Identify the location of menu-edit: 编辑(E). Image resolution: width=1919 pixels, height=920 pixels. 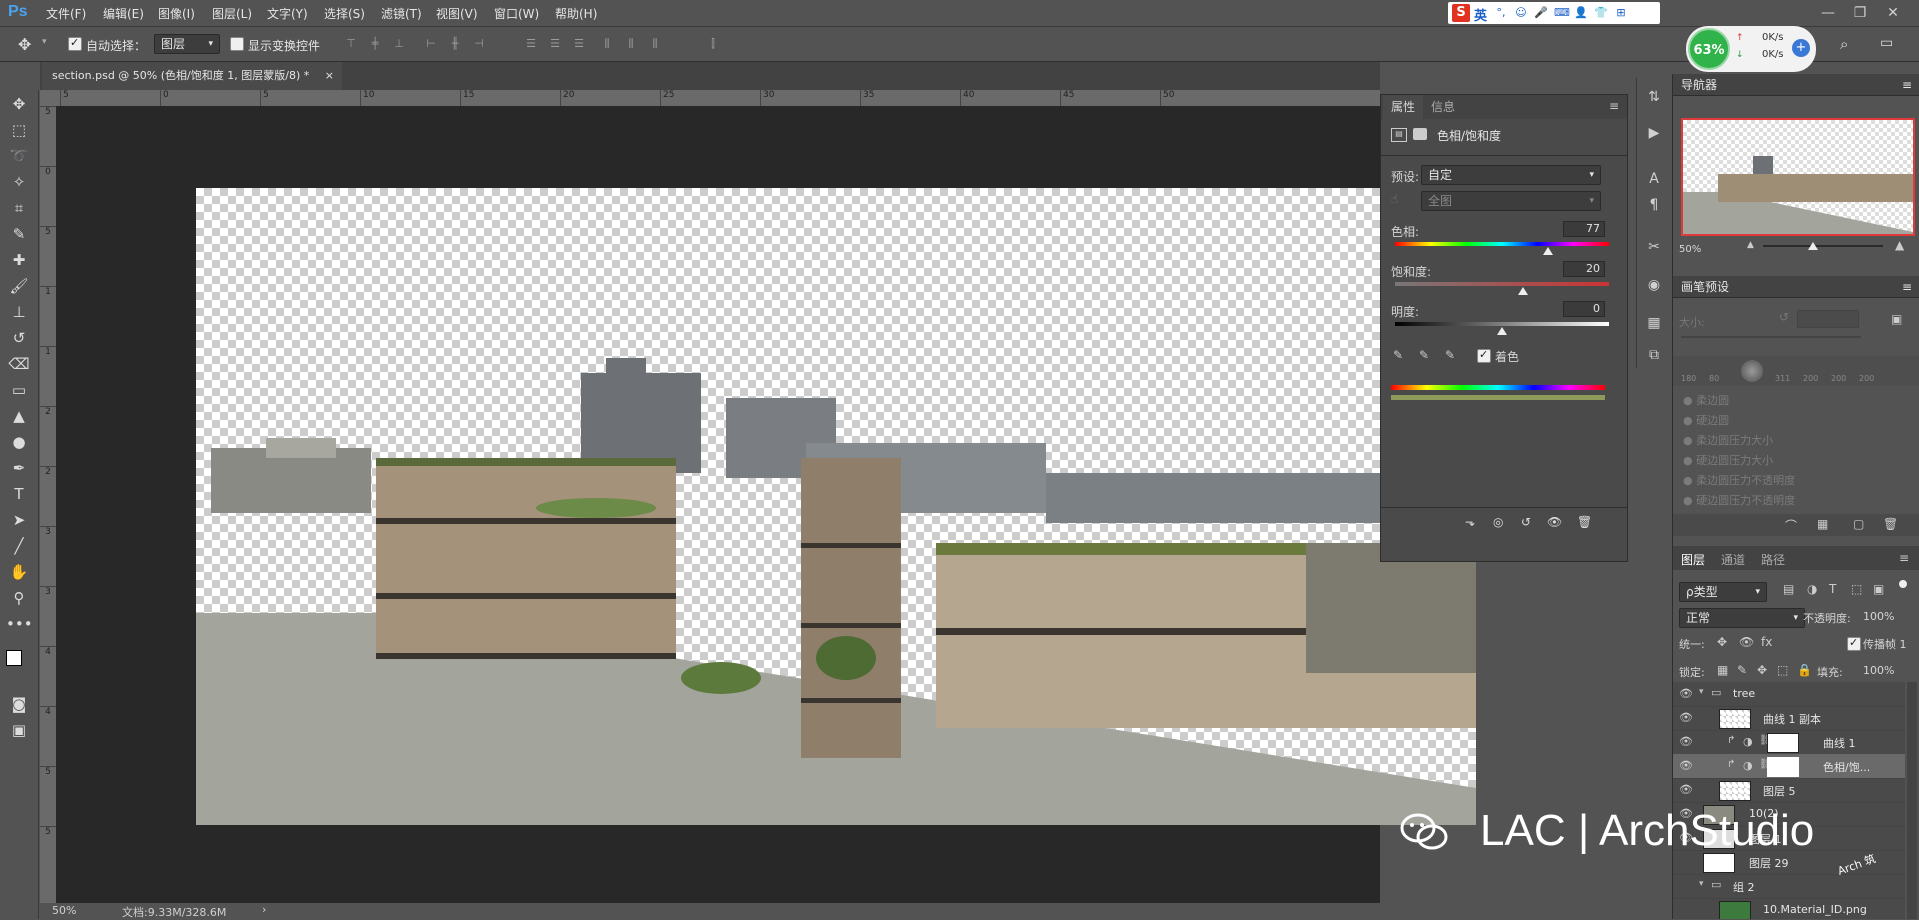
(123, 13).